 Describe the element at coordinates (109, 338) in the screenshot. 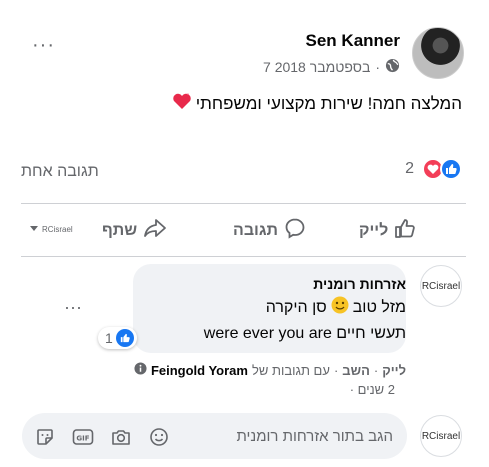

I see `comment-reaction-count: 1` at that location.